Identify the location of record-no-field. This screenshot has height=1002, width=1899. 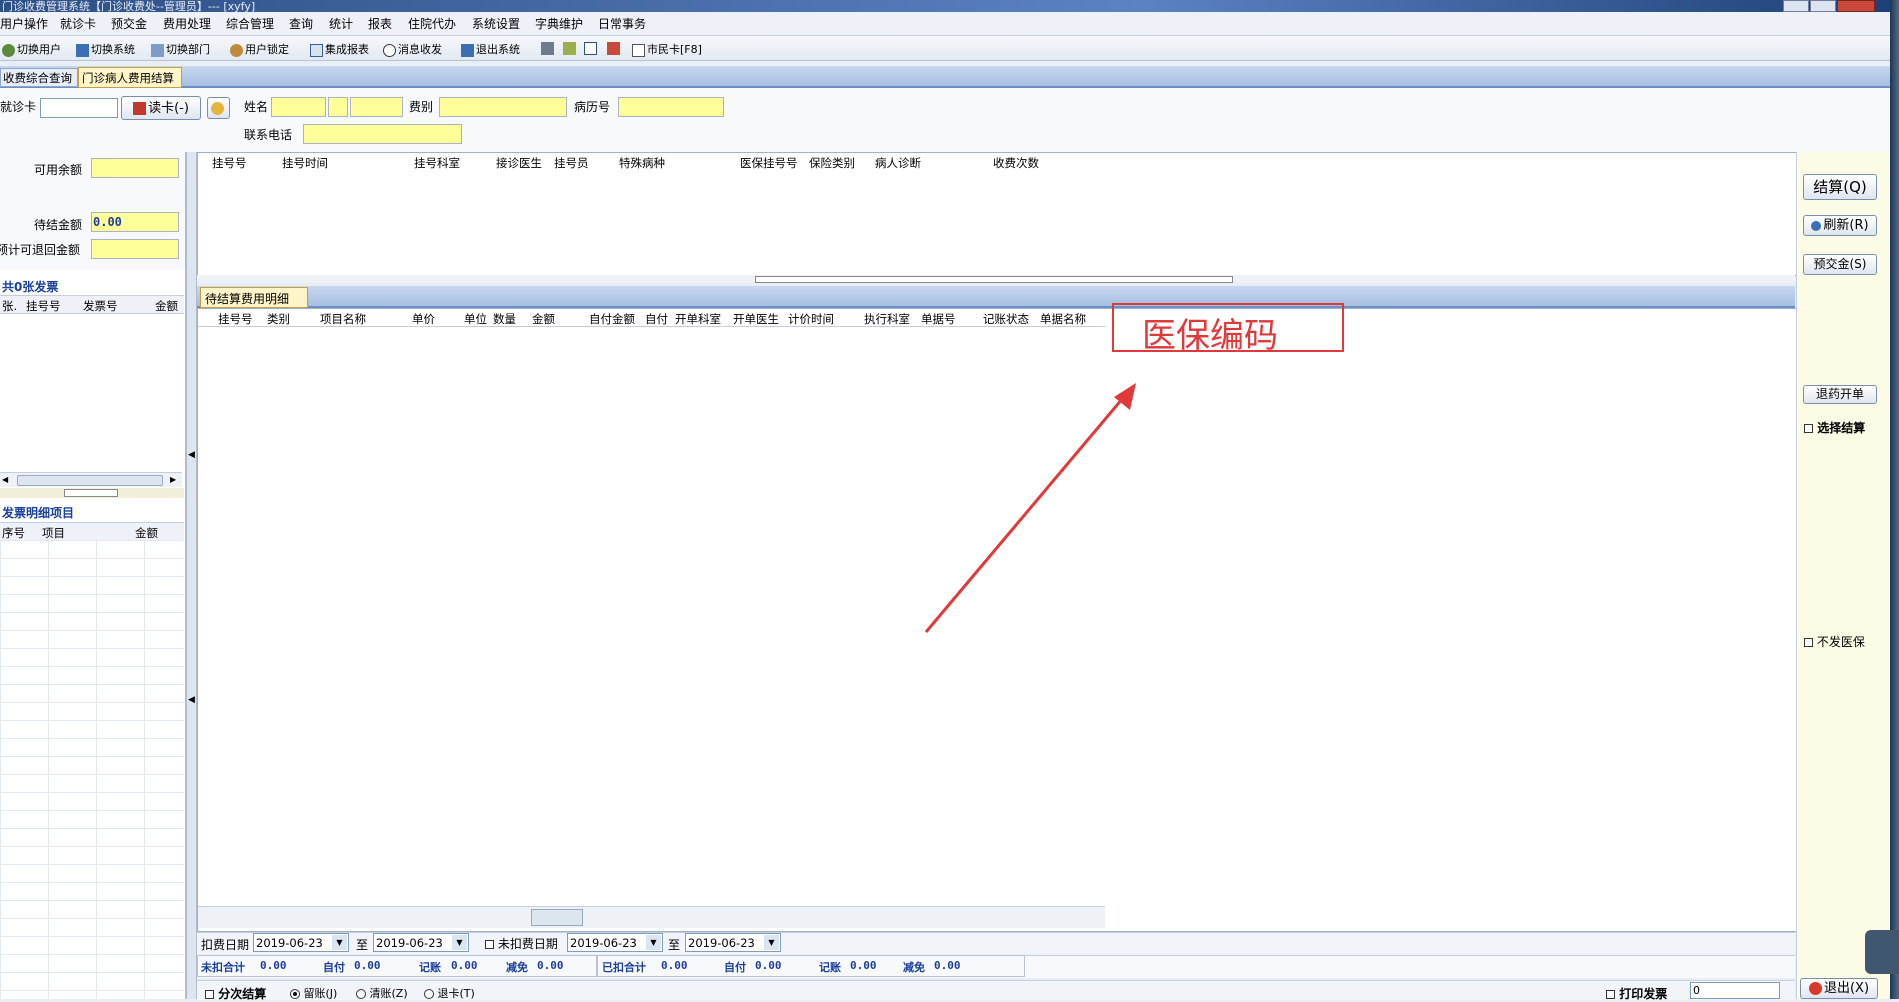
(671, 107).